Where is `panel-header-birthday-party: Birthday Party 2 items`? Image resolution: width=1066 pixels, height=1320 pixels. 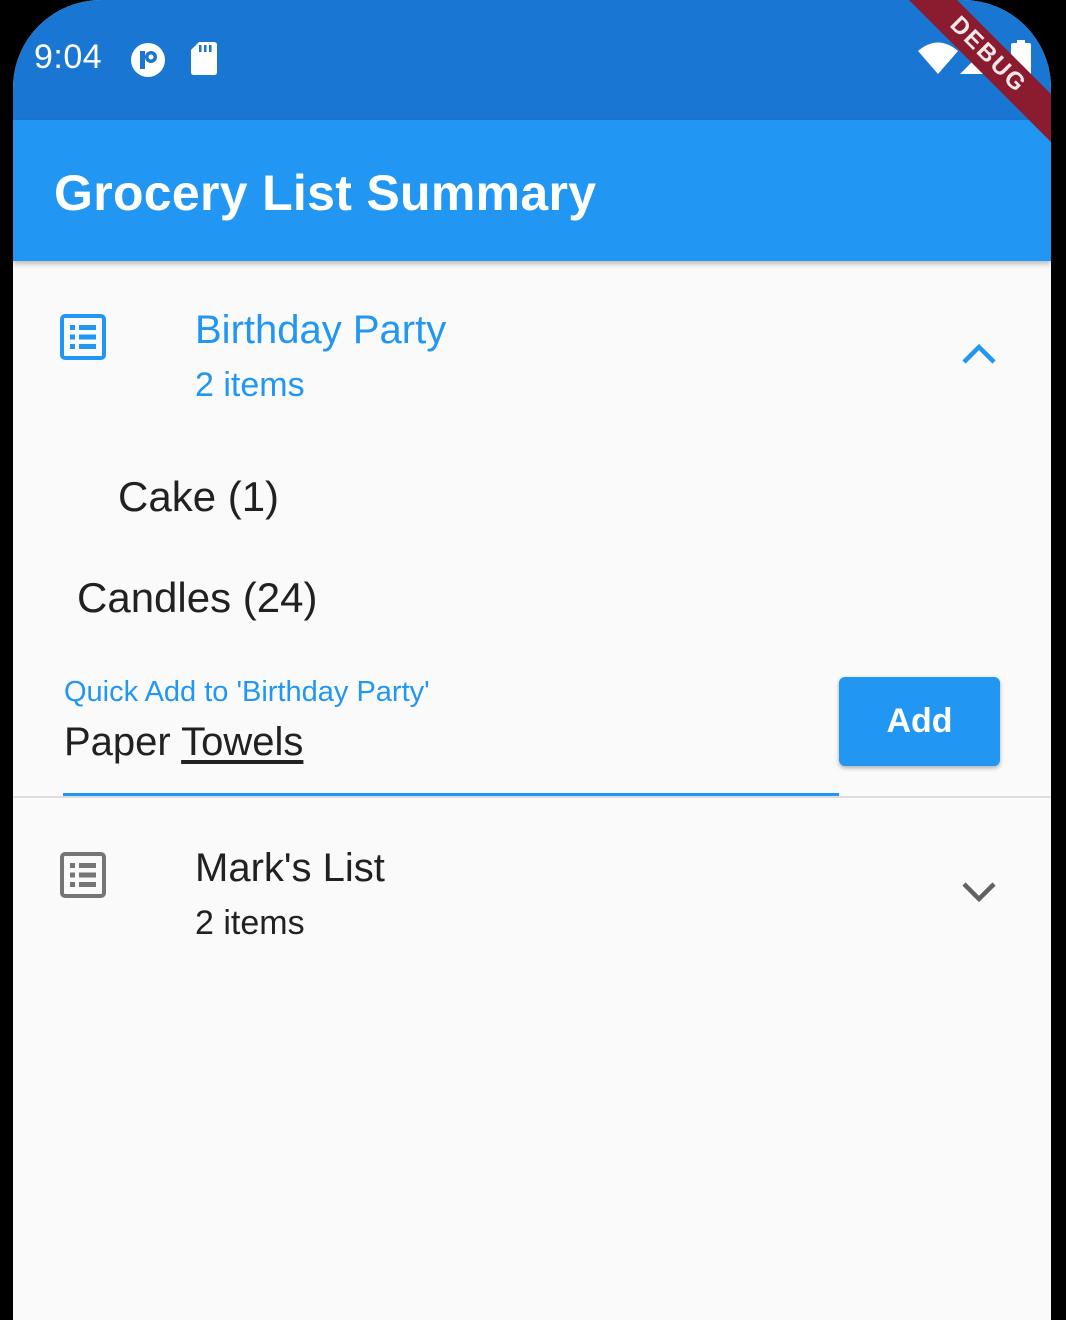
panel-header-birthday-party: Birthday Party 2 items is located at coordinates (532, 337).